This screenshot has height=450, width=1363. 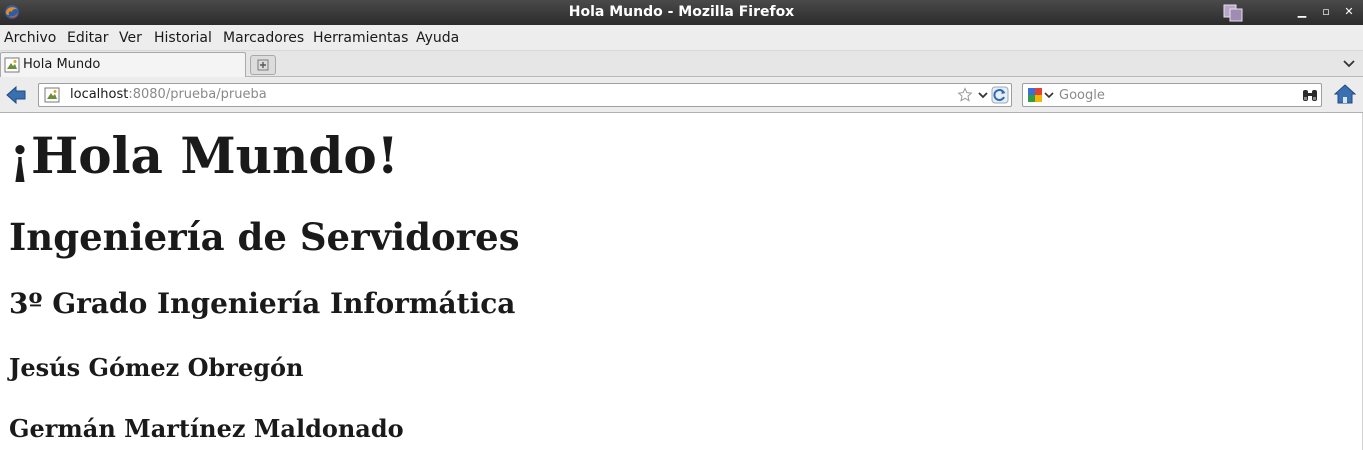 What do you see at coordinates (681, 64) in the screenshot?
I see `tab-bar: Hola Mundo` at bounding box center [681, 64].